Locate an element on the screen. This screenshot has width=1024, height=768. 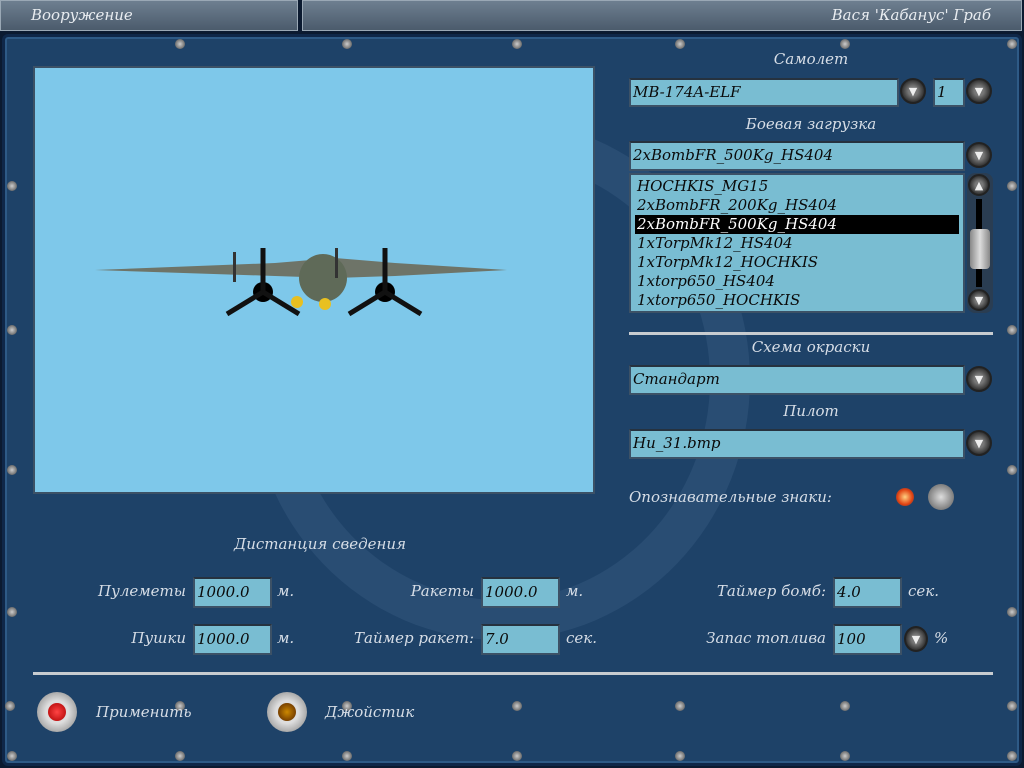
indicator-light-icon is located at coordinates (905, 497).